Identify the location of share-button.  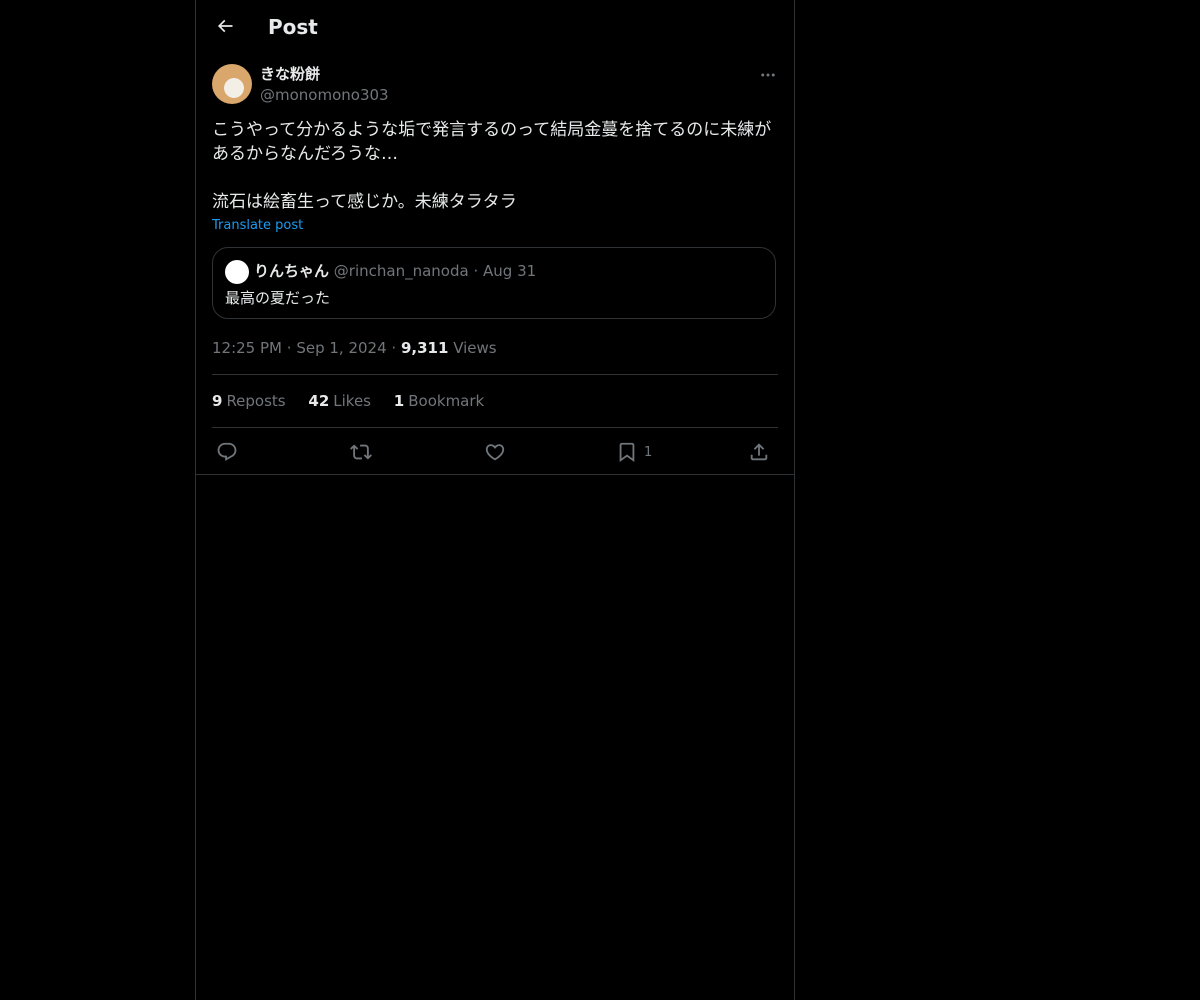
(759, 452).